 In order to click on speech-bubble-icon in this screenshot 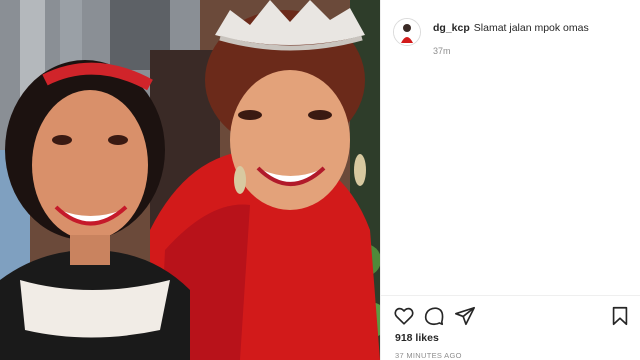, I will do `click(434, 316)`.